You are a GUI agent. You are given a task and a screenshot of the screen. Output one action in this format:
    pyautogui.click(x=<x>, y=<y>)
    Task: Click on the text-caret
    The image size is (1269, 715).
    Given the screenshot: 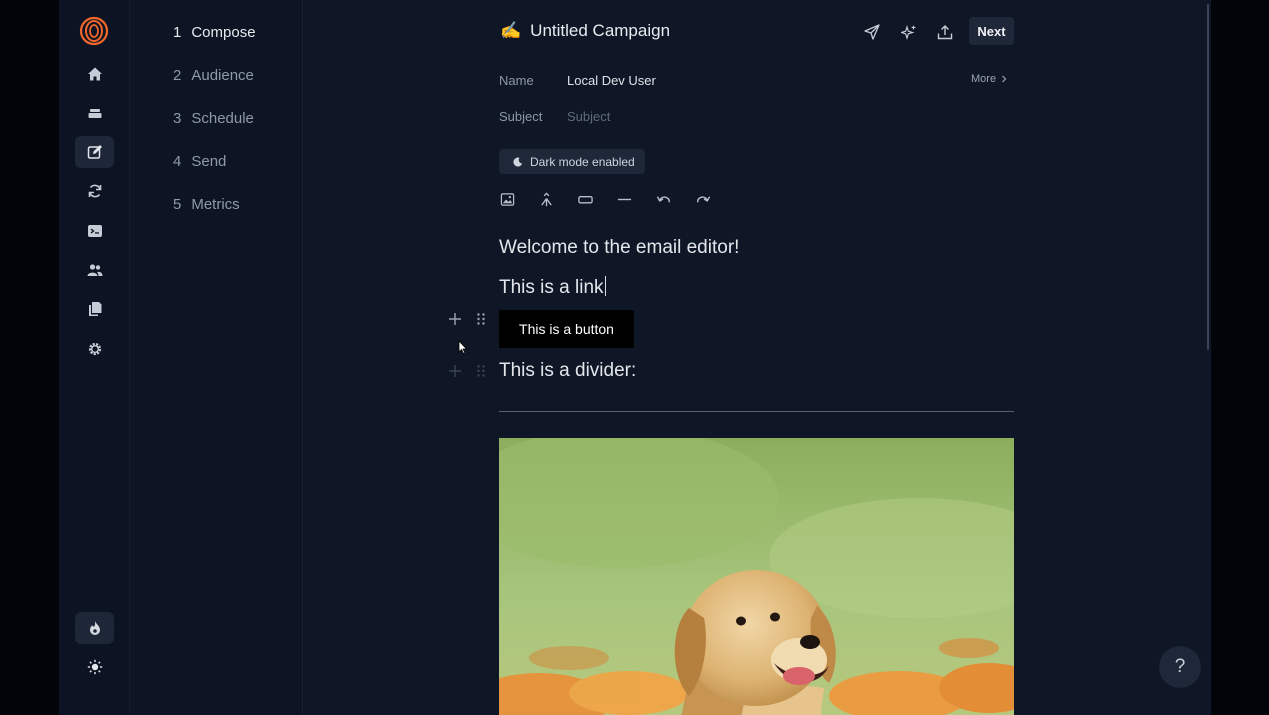 What is the action you would take?
    pyautogui.click(x=605, y=286)
    